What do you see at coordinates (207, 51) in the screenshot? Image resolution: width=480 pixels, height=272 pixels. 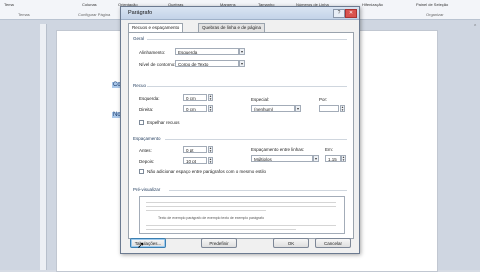 I see `alignment-select: Esquerda` at bounding box center [207, 51].